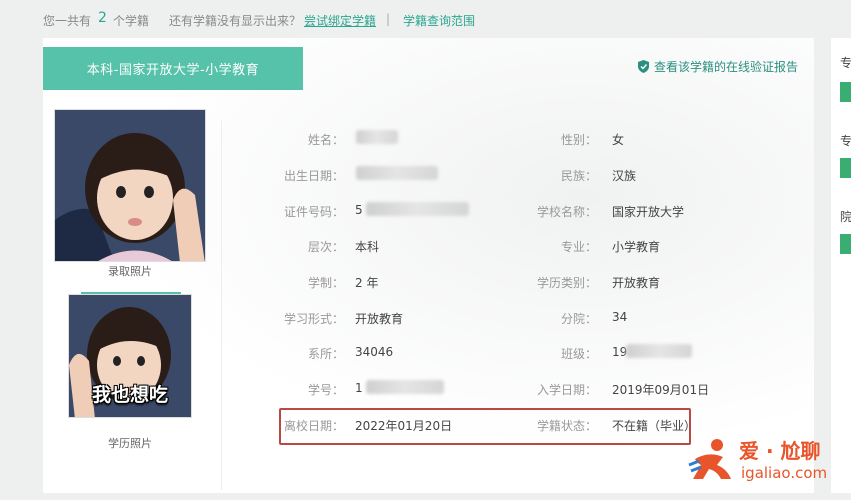 The height and width of the screenshot is (500, 851). Describe the element at coordinates (841, 265) in the screenshot. I see `side-panel: 专 专 院` at that location.